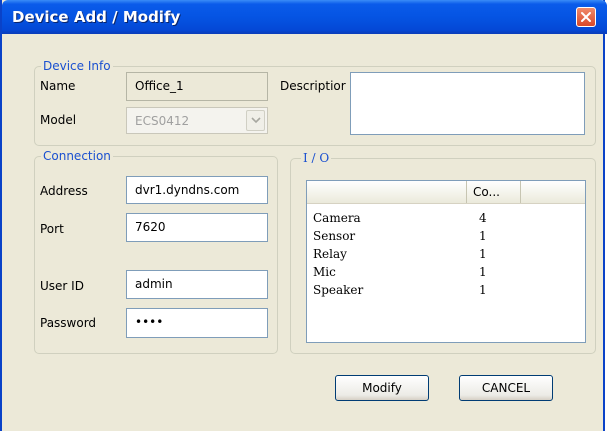 This screenshot has height=431, width=607. What do you see at coordinates (423, 236) in the screenshot?
I see `list-item: Sensor 1` at bounding box center [423, 236].